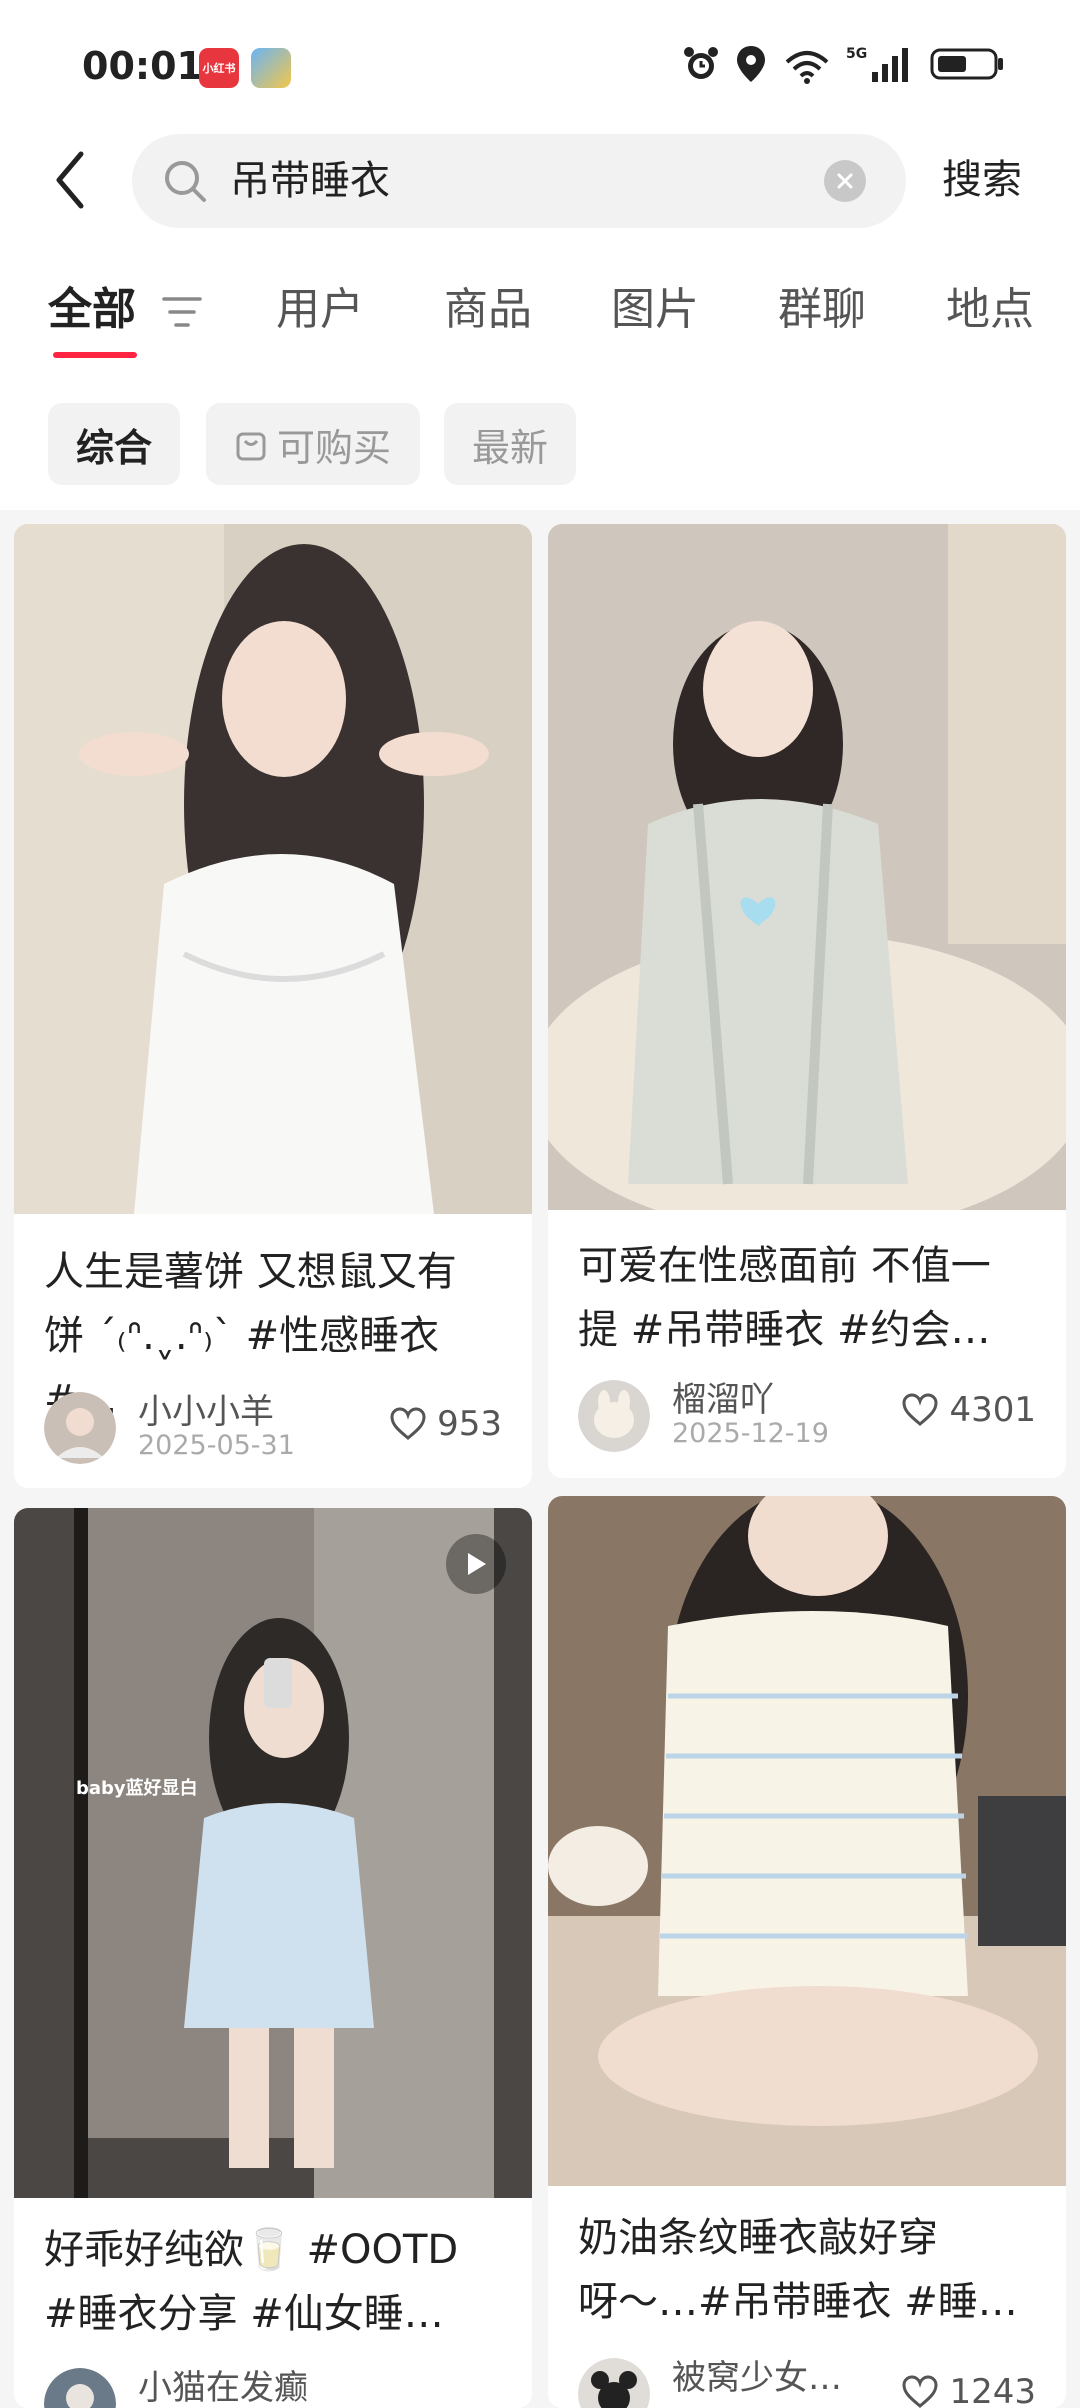 The image size is (1080, 2408). What do you see at coordinates (206, 1412) in the screenshot?
I see `author-name: 小小小羊` at bounding box center [206, 1412].